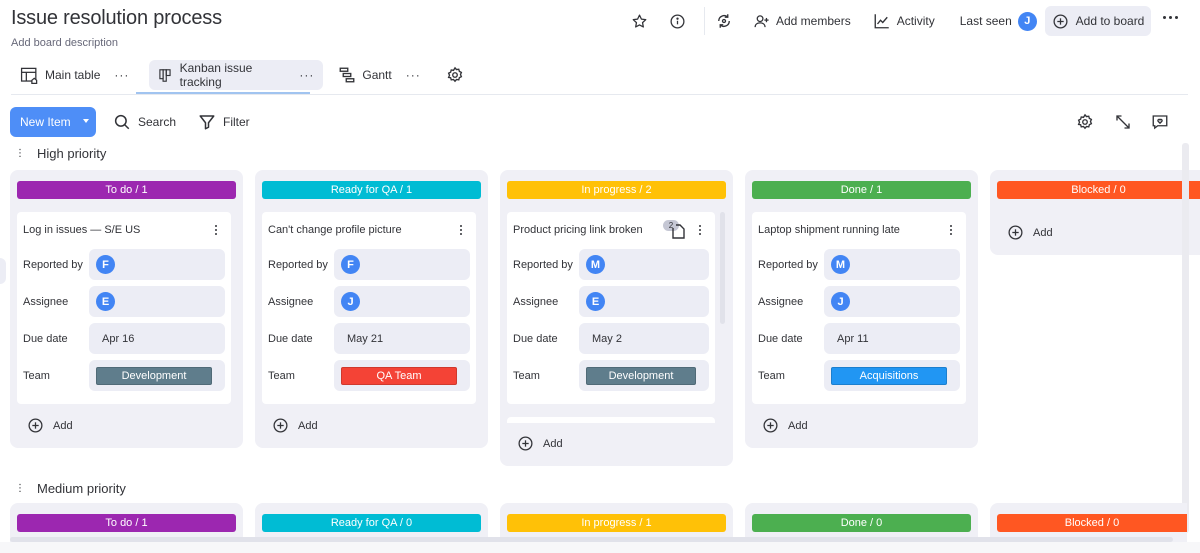 This screenshot has height=553, width=1200. I want to click on feedback-heart-message-icon, so click(1160, 122).